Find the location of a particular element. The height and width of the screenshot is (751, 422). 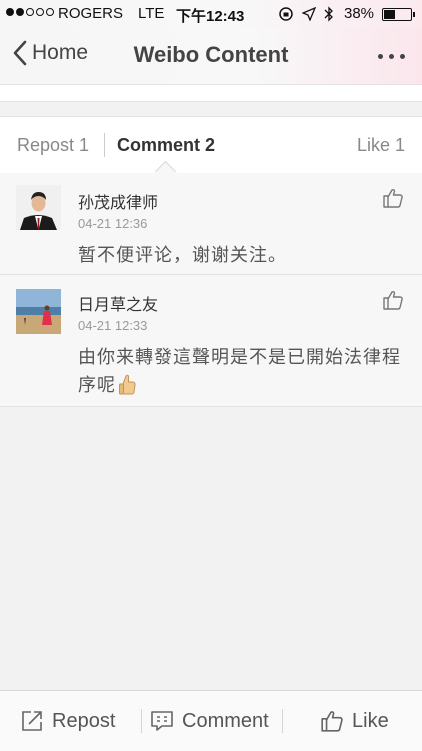

comment-username: 孙茂成律师 is located at coordinates (118, 201).